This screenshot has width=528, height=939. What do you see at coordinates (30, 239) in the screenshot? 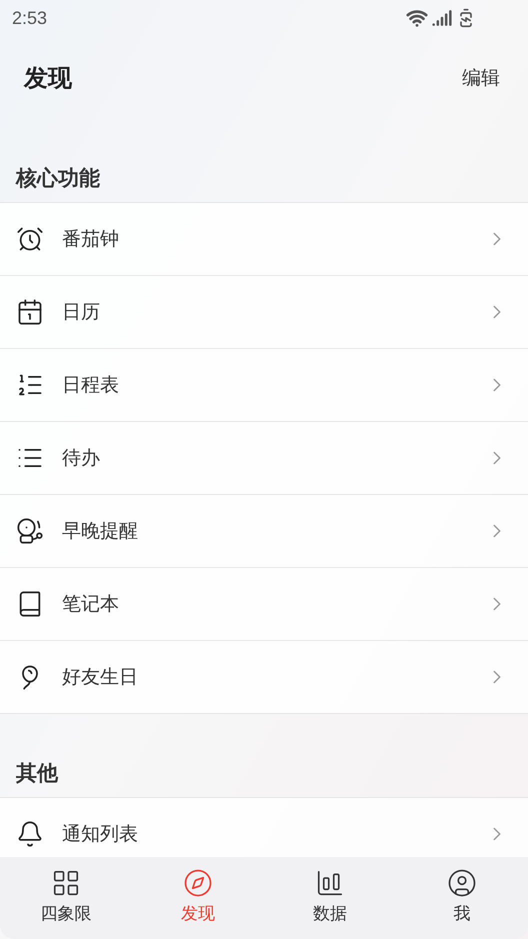
I see `alarm-clock-icon` at bounding box center [30, 239].